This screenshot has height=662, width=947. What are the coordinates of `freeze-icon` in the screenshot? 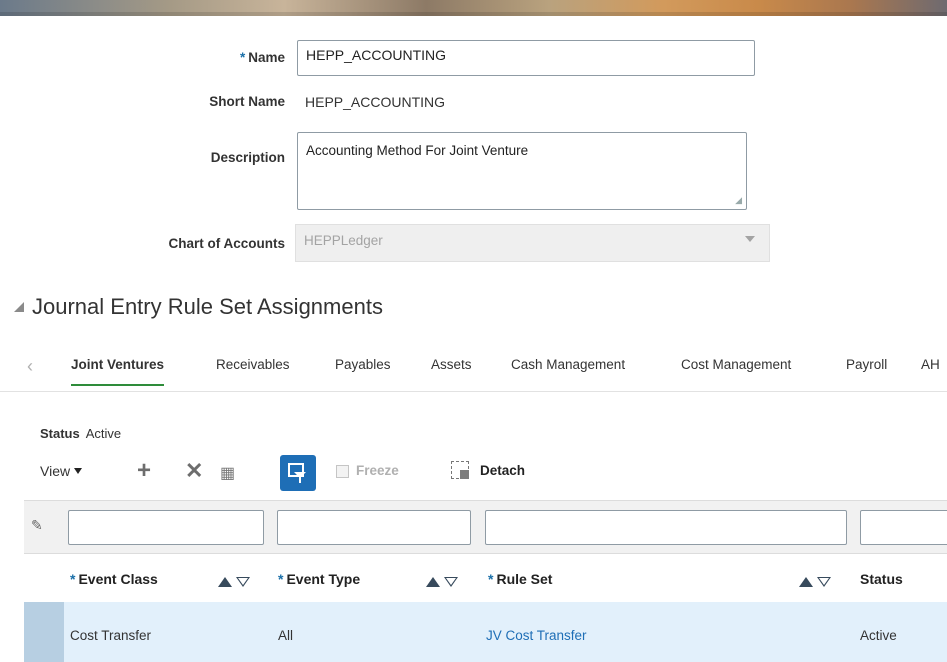 It's located at (342, 471).